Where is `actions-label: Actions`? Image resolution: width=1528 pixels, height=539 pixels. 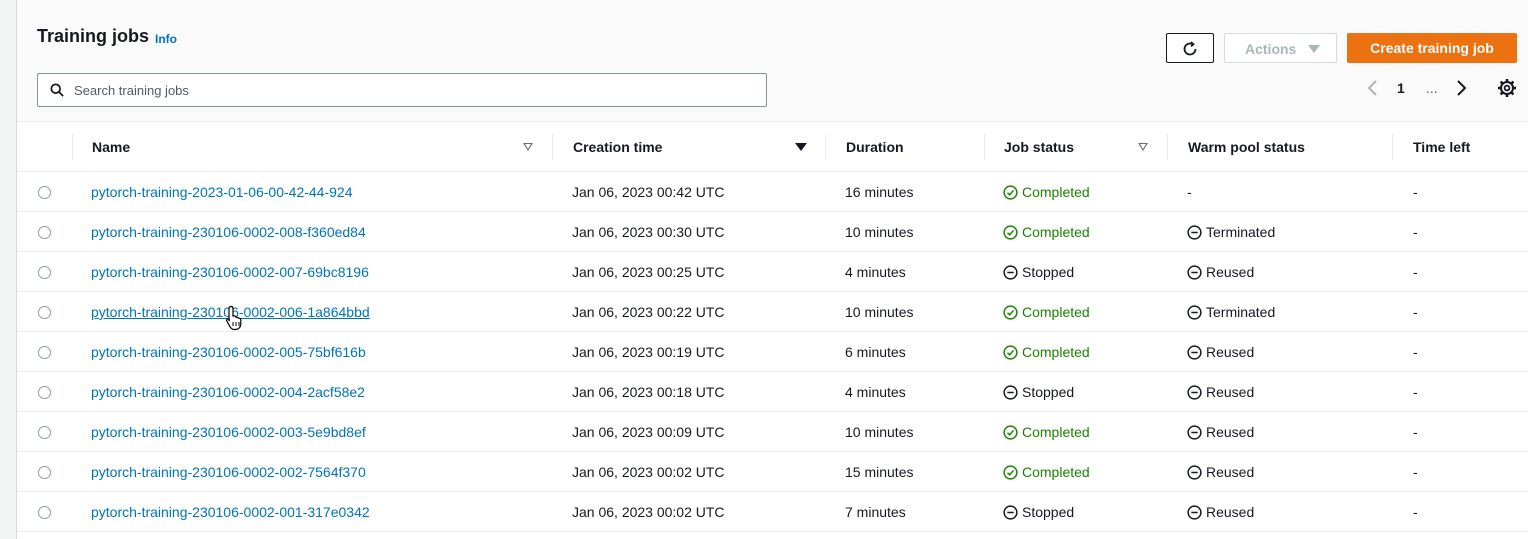
actions-label: Actions is located at coordinates (1271, 49).